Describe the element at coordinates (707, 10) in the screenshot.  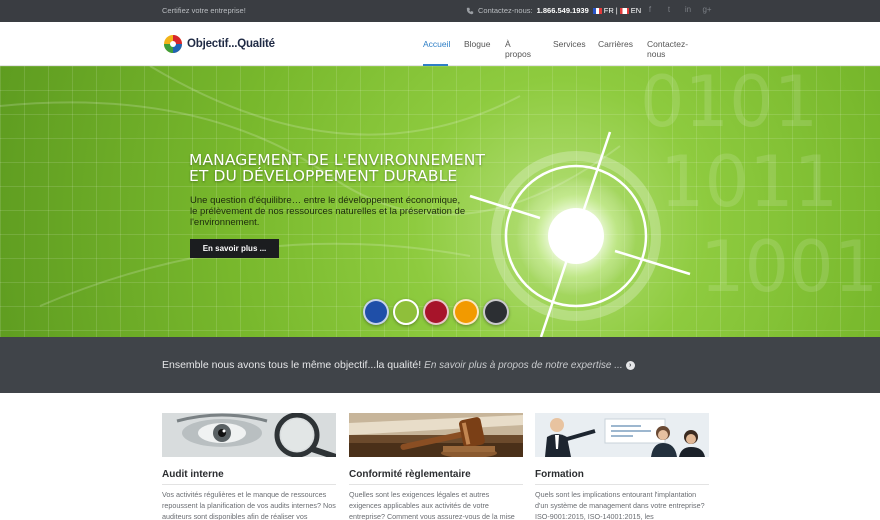
I see `googleplus-icon: g+` at that location.